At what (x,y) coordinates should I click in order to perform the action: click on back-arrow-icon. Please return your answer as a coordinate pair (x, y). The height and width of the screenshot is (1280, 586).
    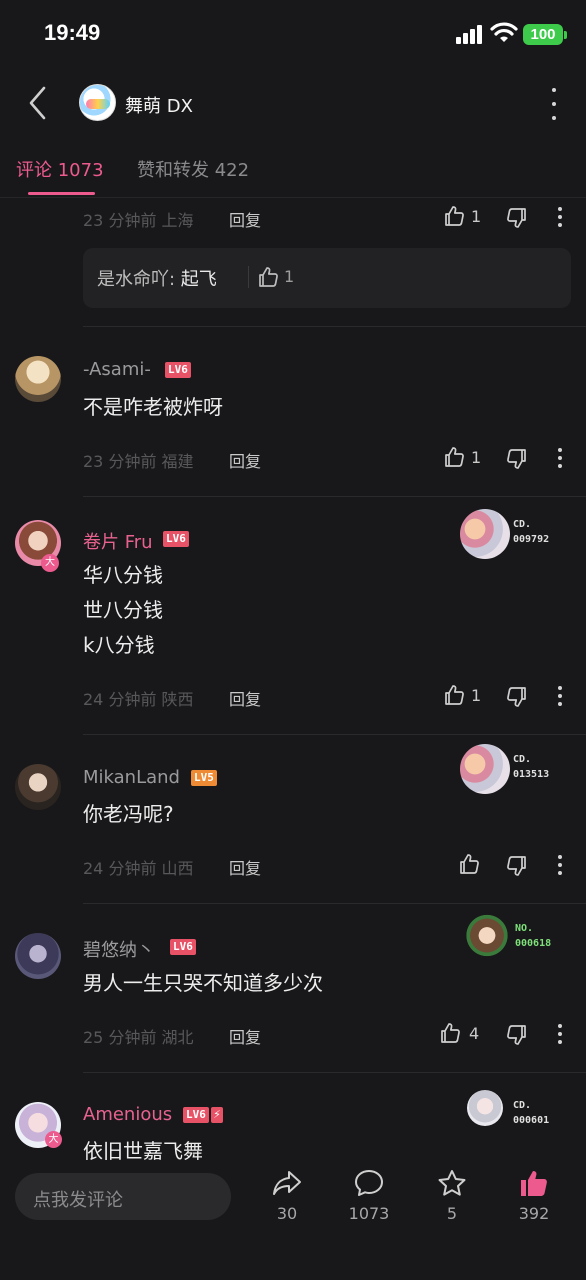
    Looking at the image, I should click on (39, 103).